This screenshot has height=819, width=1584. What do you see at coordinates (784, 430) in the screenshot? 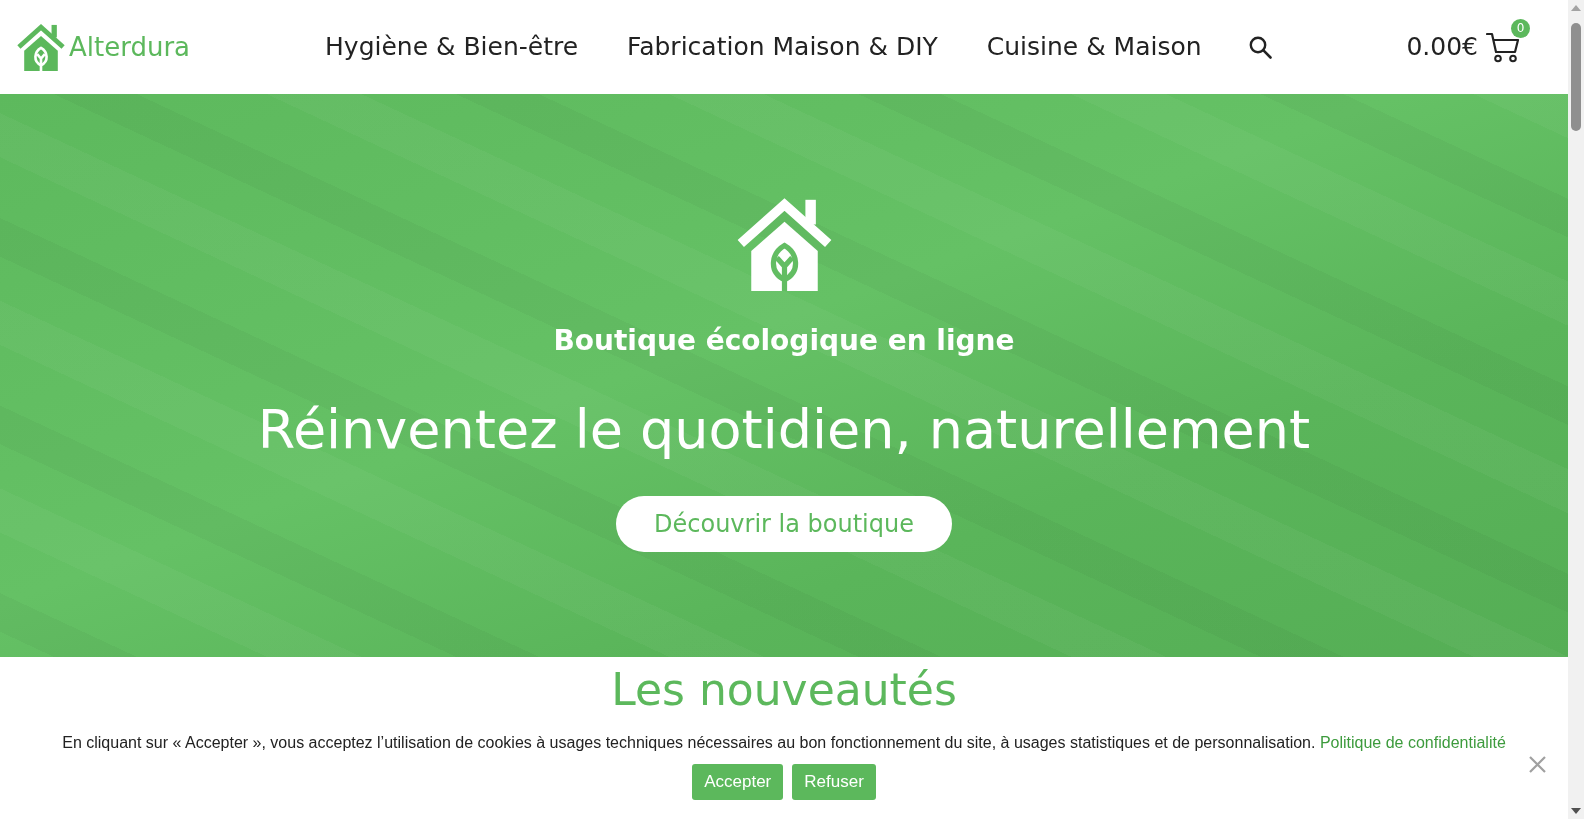
I see `hero-title: Réinventez le quotidien, naturellement` at bounding box center [784, 430].